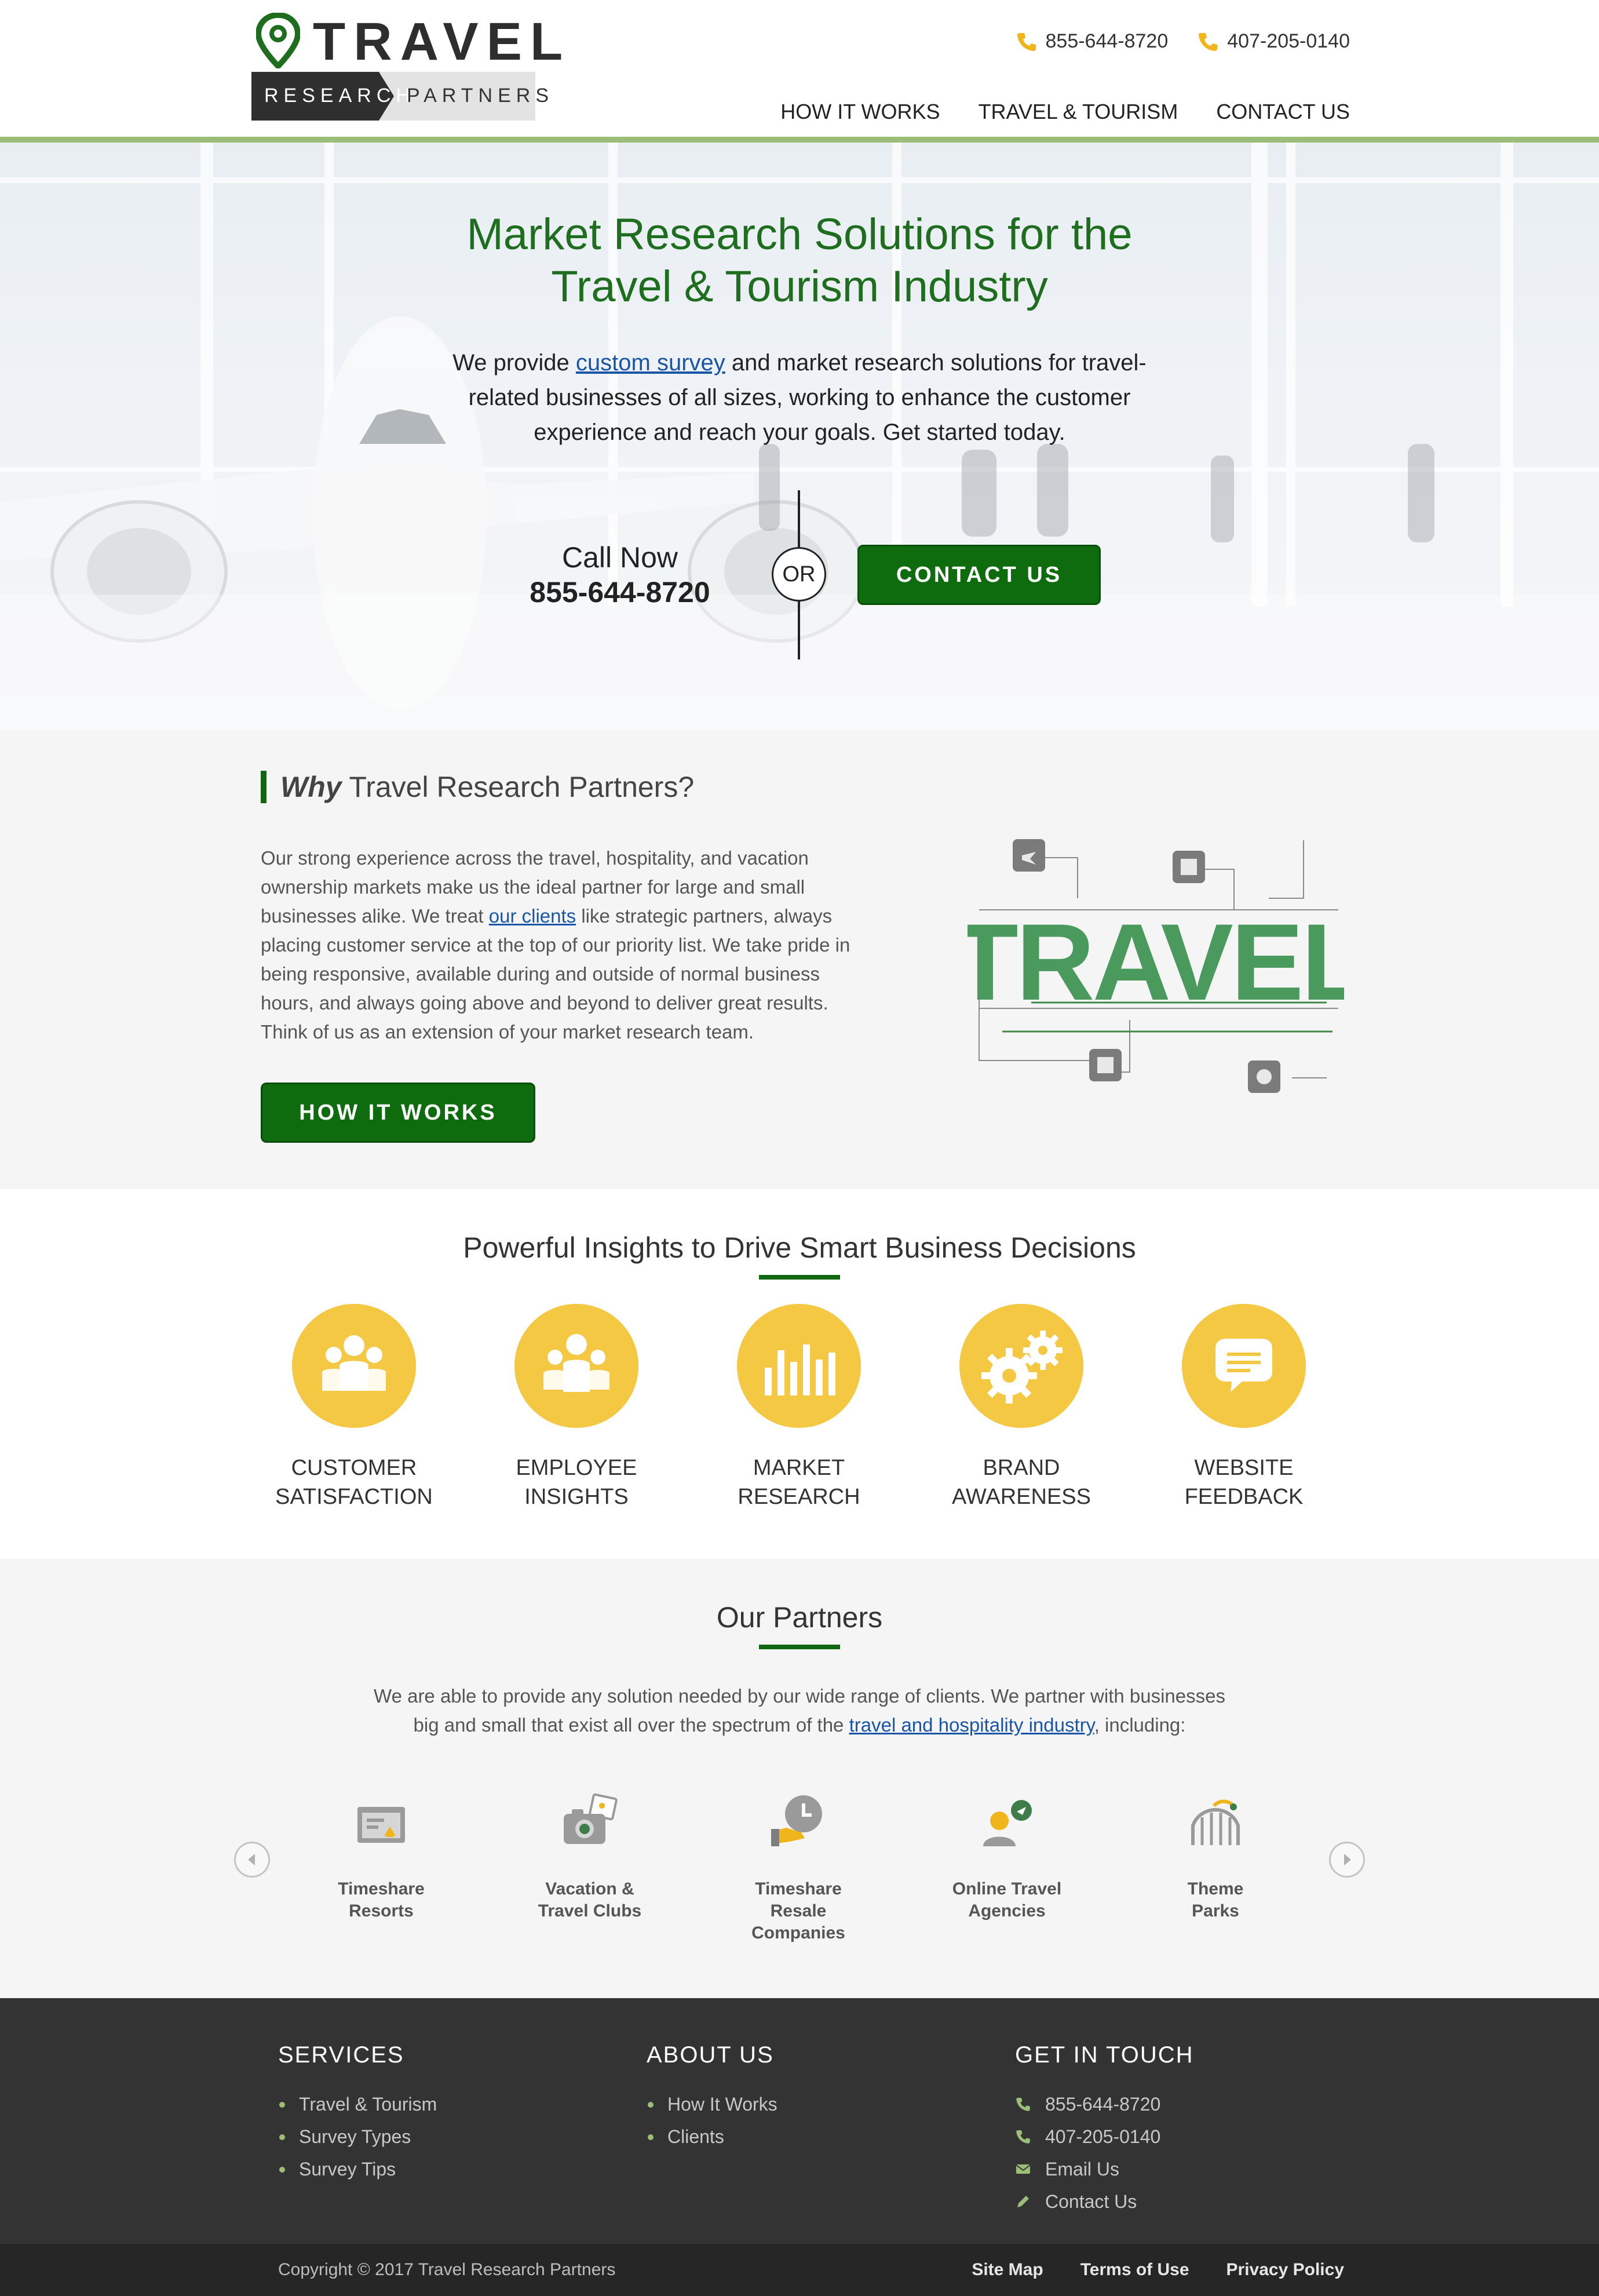 This screenshot has width=1599, height=2296. What do you see at coordinates (1215, 1900) in the screenshot?
I see `partner-label: Theme Parks` at bounding box center [1215, 1900].